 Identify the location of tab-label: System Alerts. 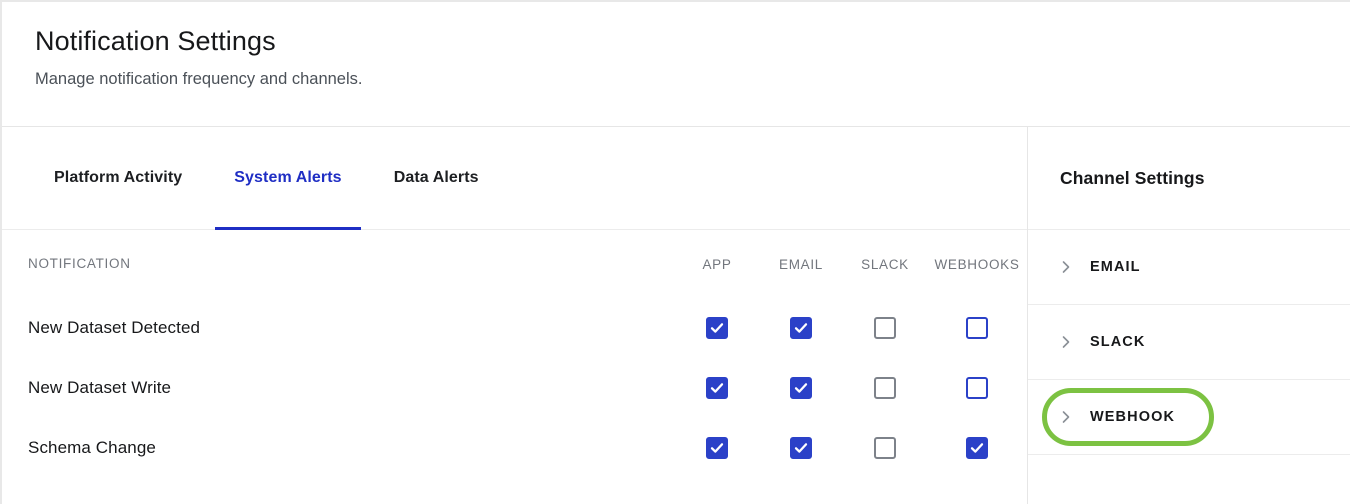
(288, 177).